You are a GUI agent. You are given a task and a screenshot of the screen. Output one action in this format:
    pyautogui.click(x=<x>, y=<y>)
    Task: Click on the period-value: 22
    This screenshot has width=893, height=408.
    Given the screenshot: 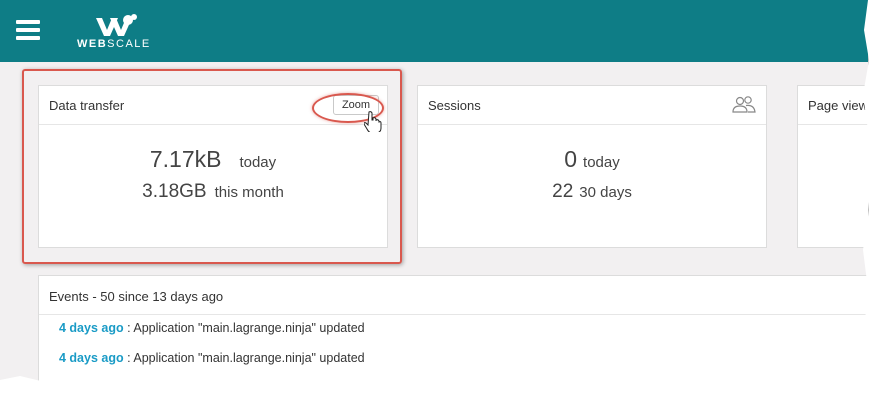 What is the action you would take?
    pyautogui.click(x=563, y=191)
    